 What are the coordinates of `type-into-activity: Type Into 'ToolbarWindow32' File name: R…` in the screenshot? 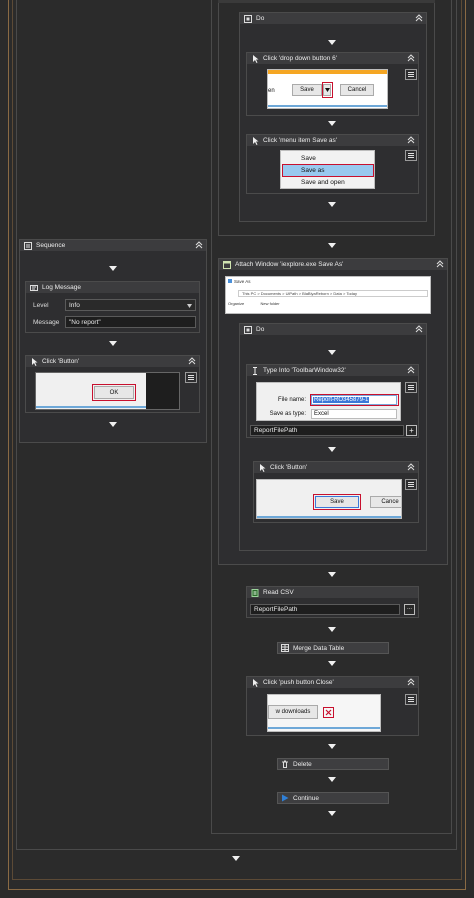 It's located at (332, 401).